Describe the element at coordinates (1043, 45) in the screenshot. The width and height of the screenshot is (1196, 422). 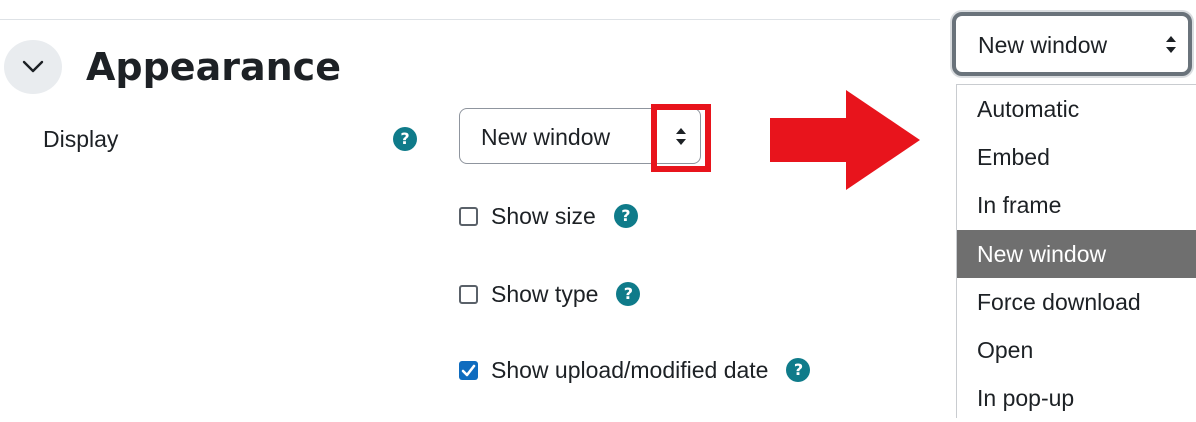
I see `dropdown-select-value: New window` at that location.